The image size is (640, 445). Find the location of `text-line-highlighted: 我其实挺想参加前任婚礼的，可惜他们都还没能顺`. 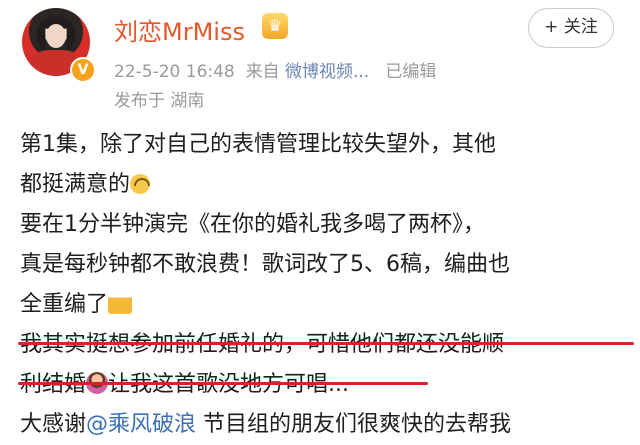

text-line-highlighted: 我其实挺想参加前任婚礼的，可惜他们都还没能顺 is located at coordinates (326, 345).